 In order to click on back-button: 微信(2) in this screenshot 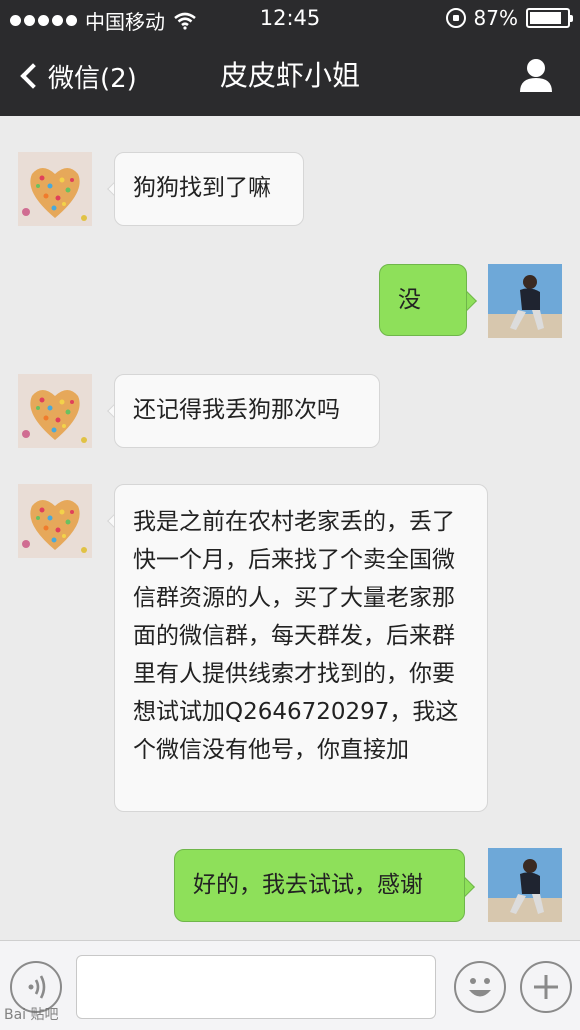, I will do `click(76, 76)`.